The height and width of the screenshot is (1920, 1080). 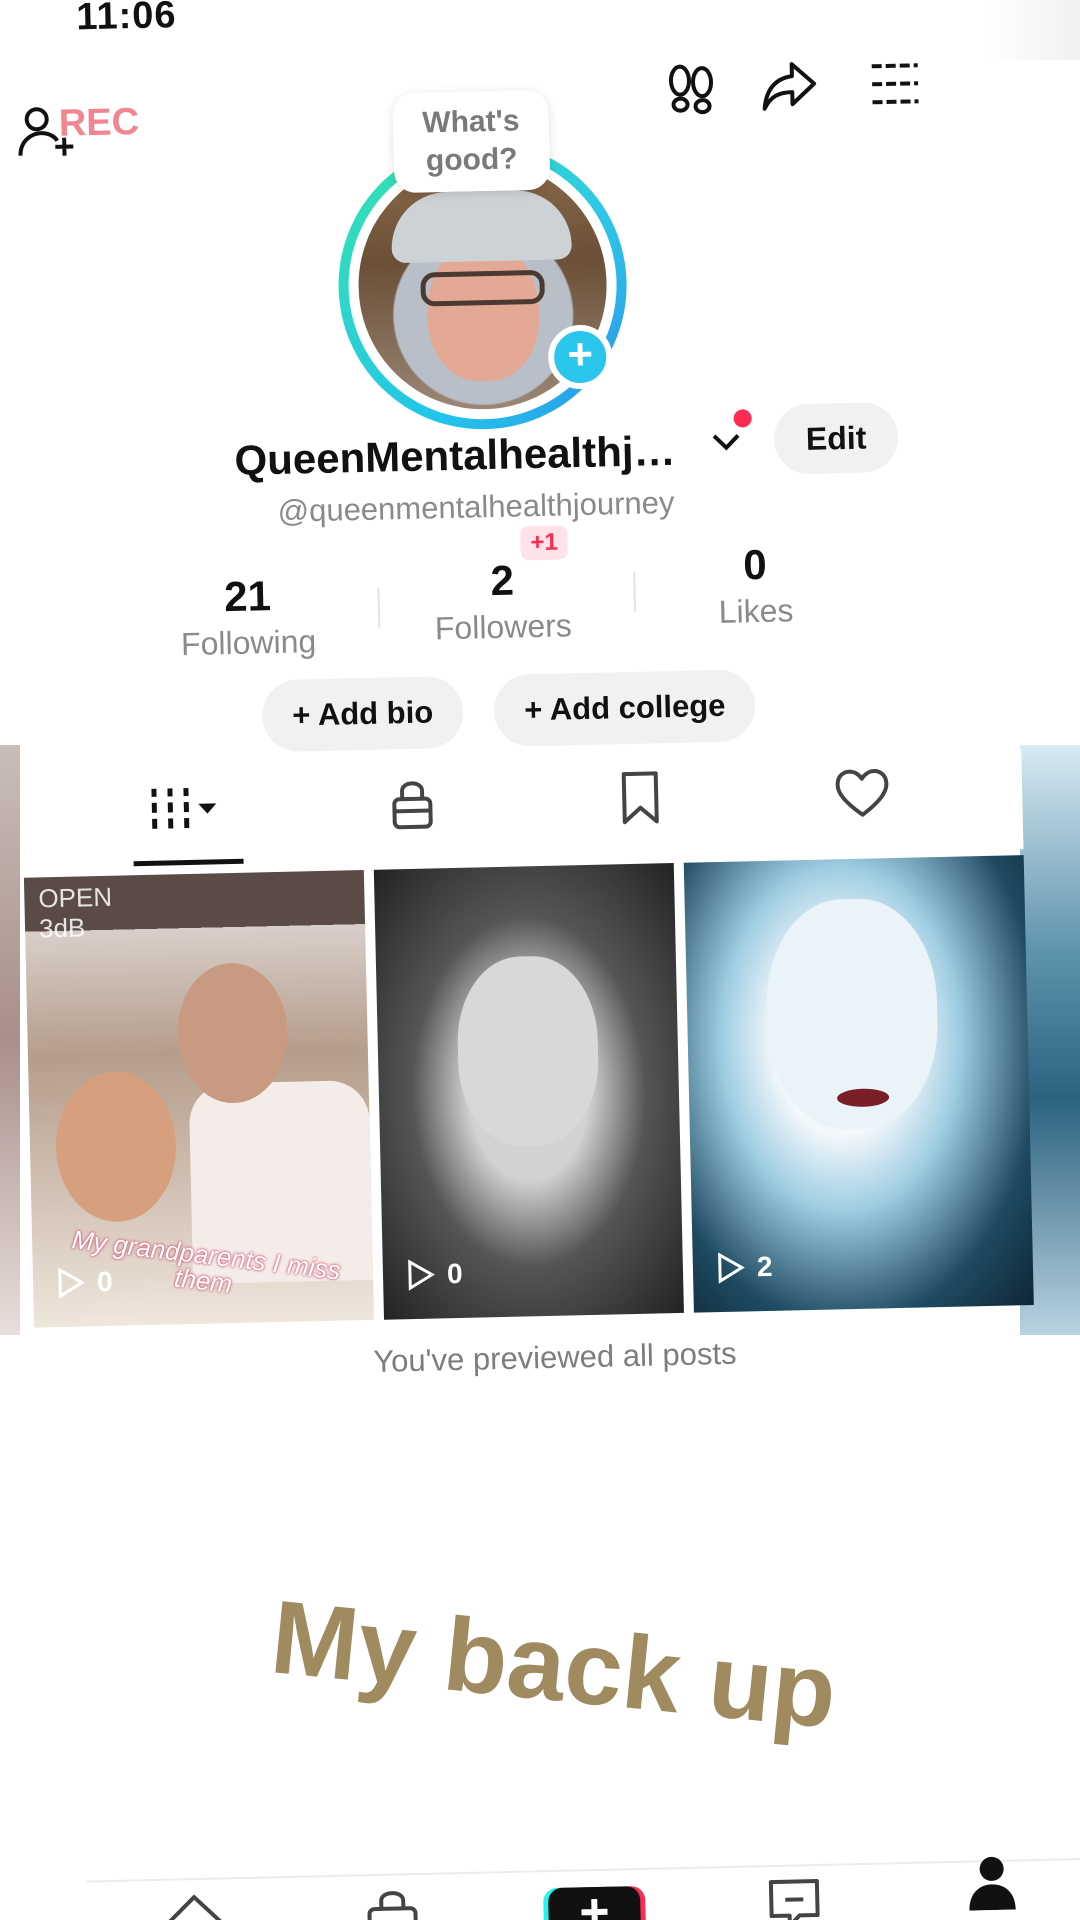 What do you see at coordinates (554, 1665) in the screenshot?
I see `overlay-caption: My back up` at bounding box center [554, 1665].